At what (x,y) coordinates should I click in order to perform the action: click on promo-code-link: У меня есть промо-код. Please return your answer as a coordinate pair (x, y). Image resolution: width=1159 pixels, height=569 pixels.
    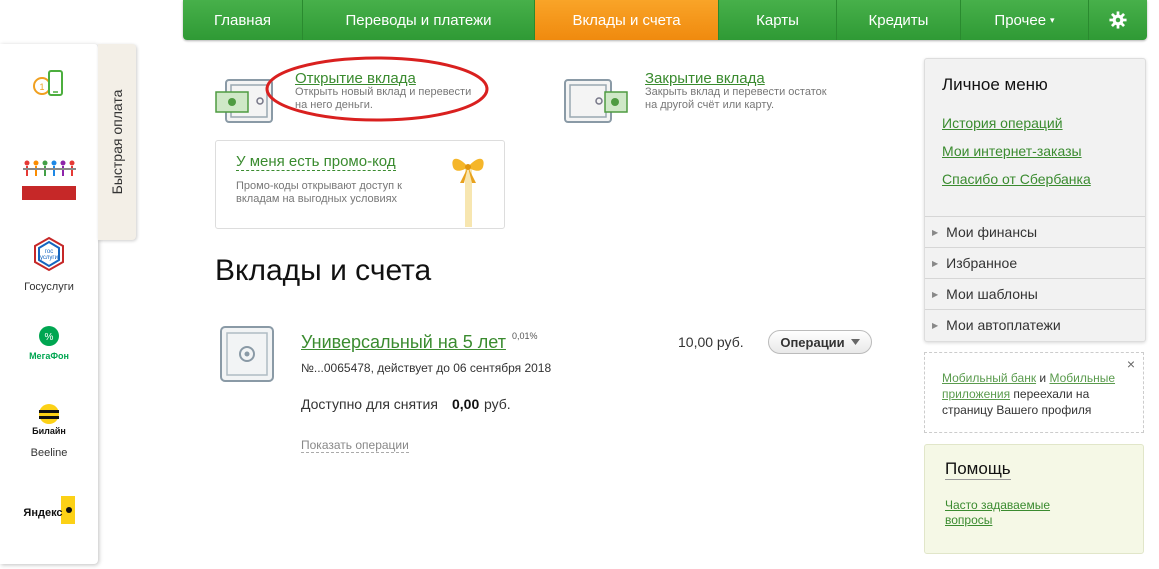
    Looking at the image, I should click on (316, 162).